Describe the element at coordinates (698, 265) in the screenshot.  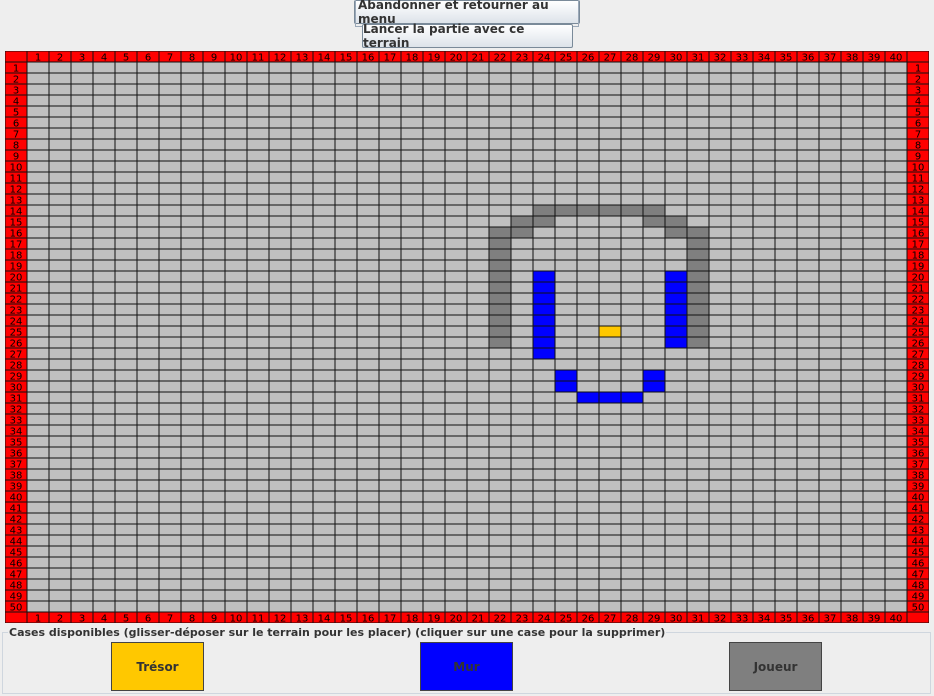
I see `player-cell` at that location.